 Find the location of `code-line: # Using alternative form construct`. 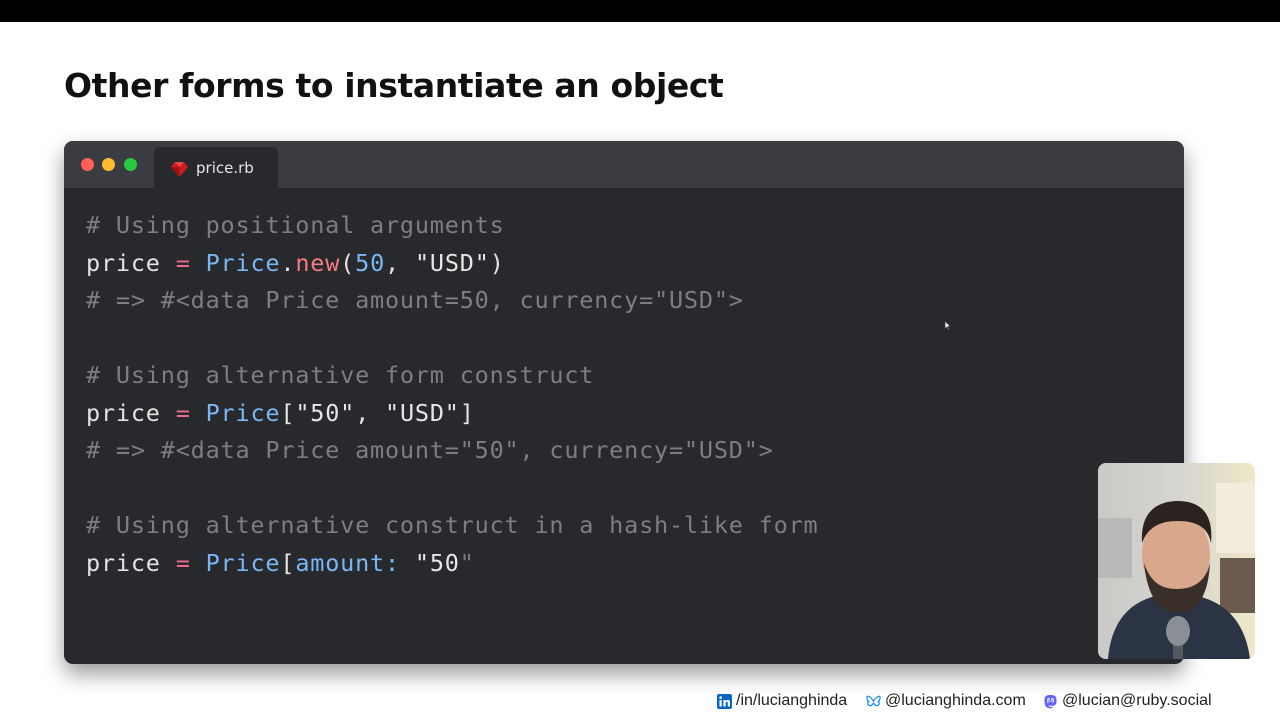

code-line: # Using alternative form construct is located at coordinates (452, 376).